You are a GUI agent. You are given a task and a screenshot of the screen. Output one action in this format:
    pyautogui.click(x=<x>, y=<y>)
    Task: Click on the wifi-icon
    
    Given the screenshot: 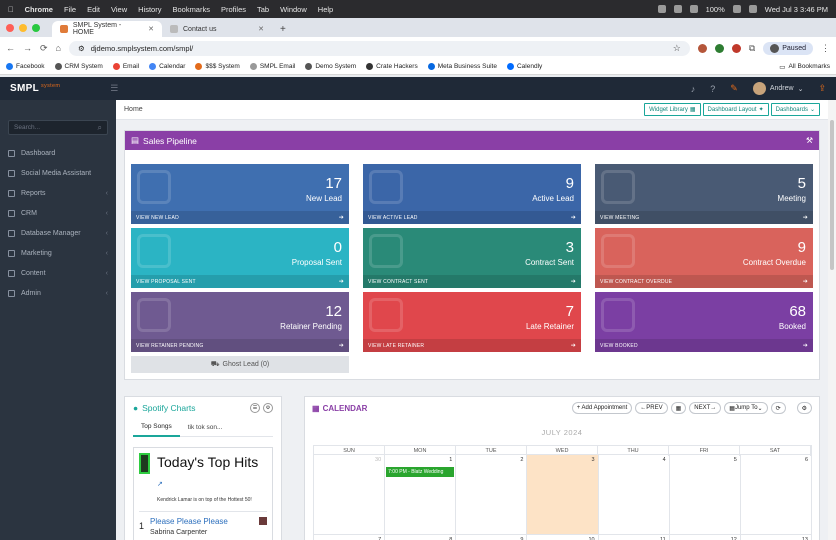 What is the action you would take?
    pyautogui.click(x=736, y=9)
    